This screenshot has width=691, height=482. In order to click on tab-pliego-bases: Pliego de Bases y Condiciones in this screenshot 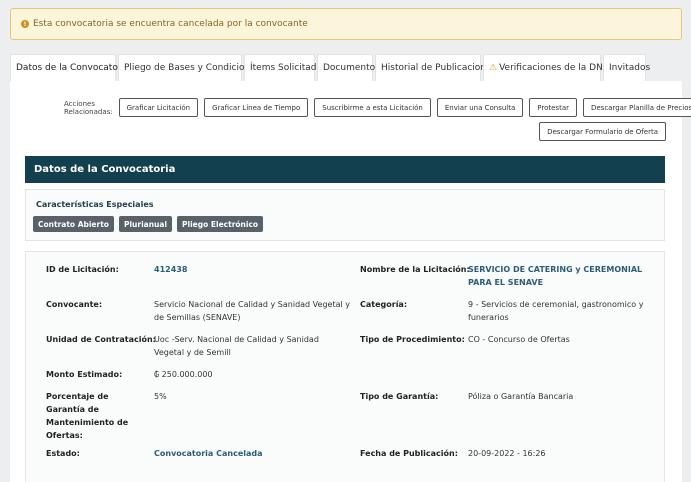, I will do `click(189, 67)`.